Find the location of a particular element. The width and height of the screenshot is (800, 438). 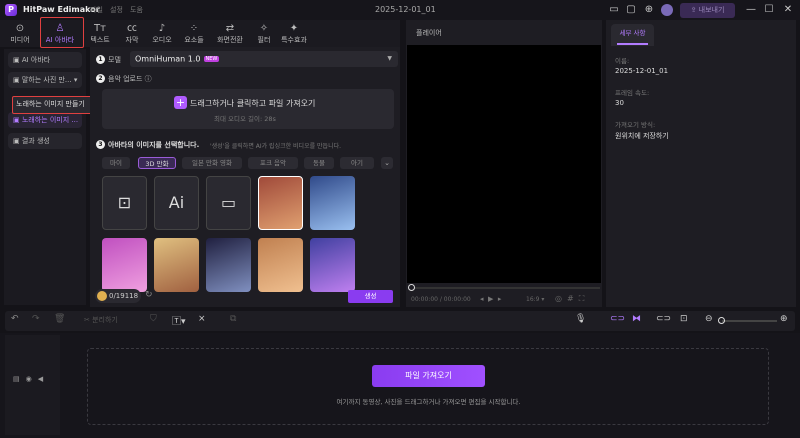

zoom-in-icon: ⊕ is located at coordinates (784, 319).